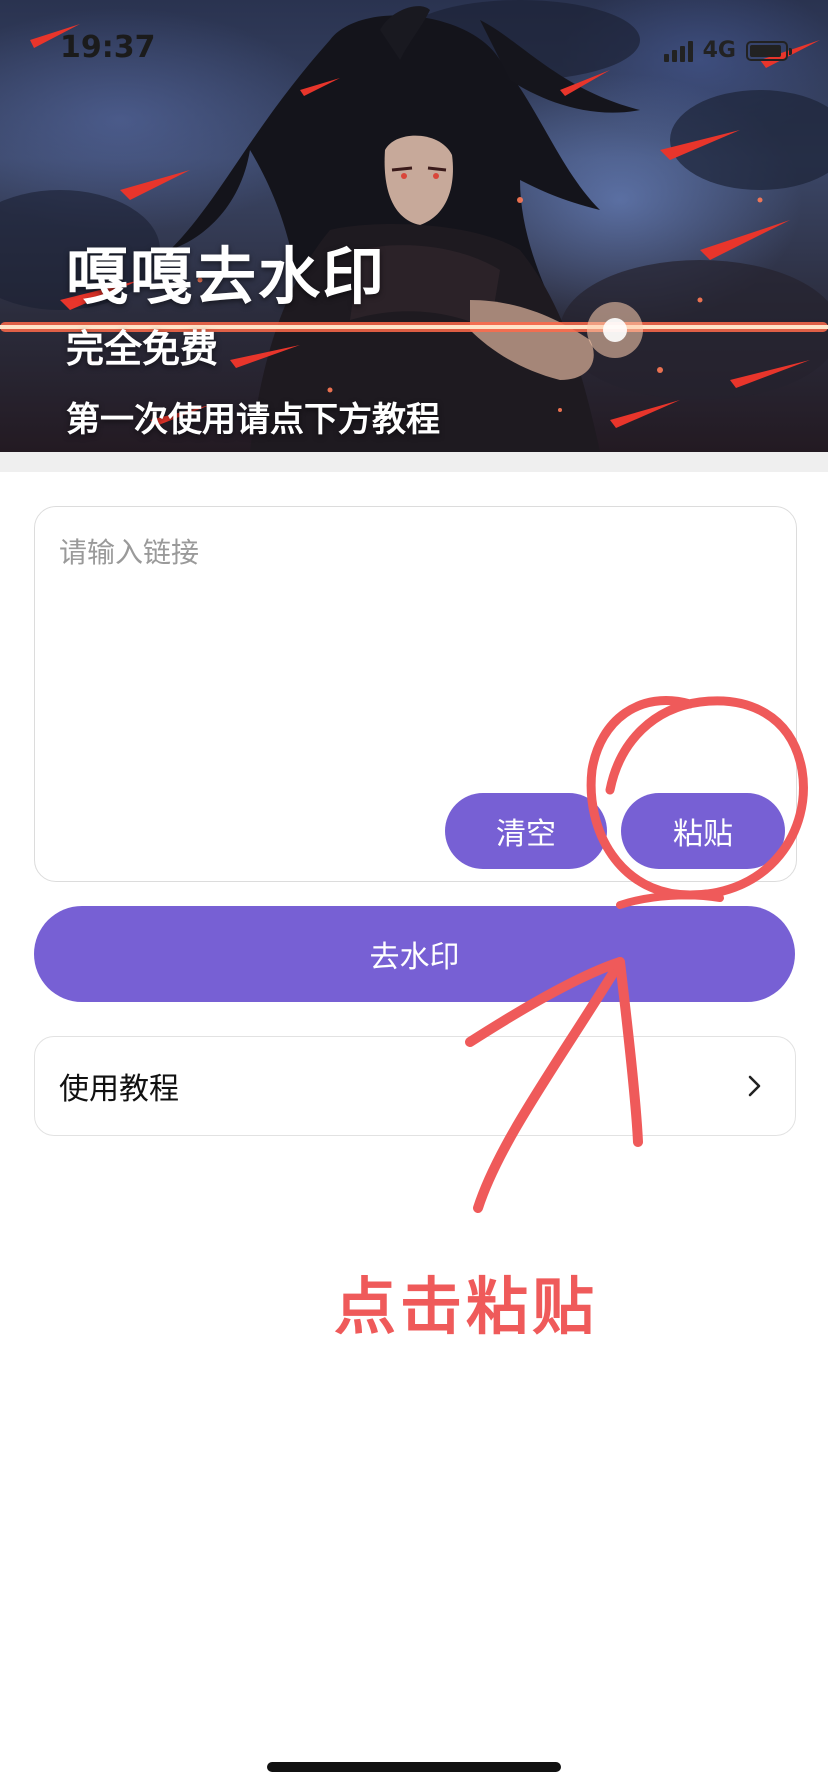 This screenshot has width=828, height=1792. Describe the element at coordinates (765, 50) in the screenshot. I see `battery-level` at that location.